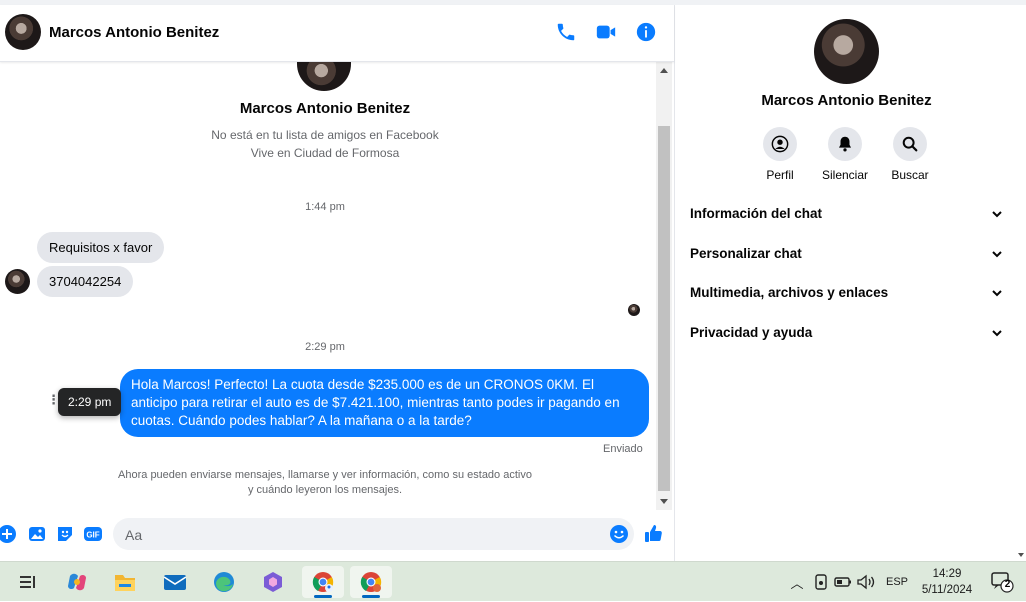 This screenshot has height=602, width=1026. I want to click on photo-icon, so click(37, 534).